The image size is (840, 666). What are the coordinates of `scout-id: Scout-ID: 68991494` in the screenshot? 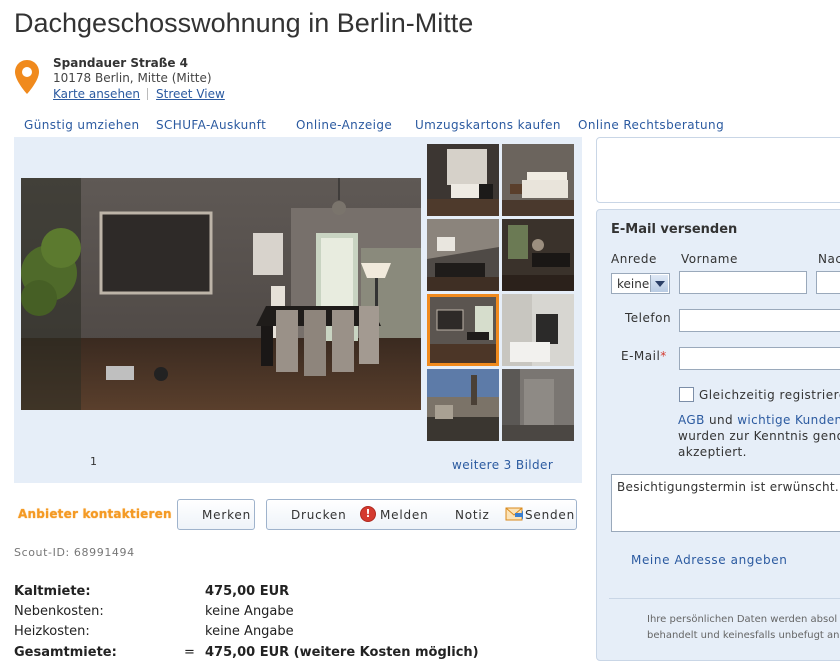 It's located at (74, 552).